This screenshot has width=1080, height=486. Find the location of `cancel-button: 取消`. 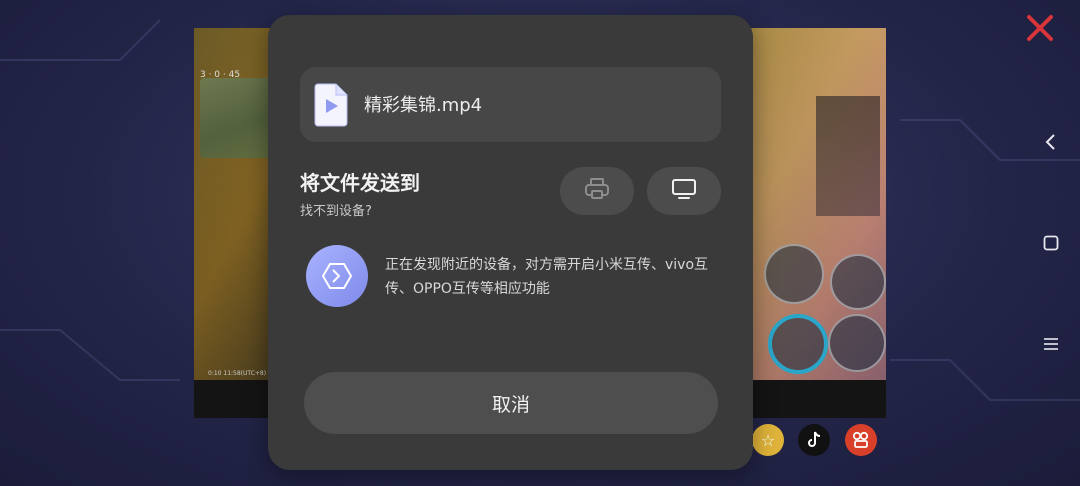

cancel-button: 取消 is located at coordinates (511, 403).